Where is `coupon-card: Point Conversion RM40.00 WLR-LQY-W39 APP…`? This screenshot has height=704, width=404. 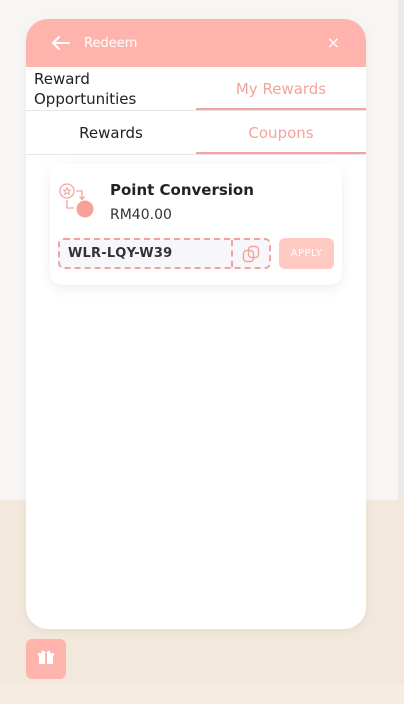
coupon-card: Point Conversion RM40.00 WLR-LQY-W39 APP… is located at coordinates (196, 224).